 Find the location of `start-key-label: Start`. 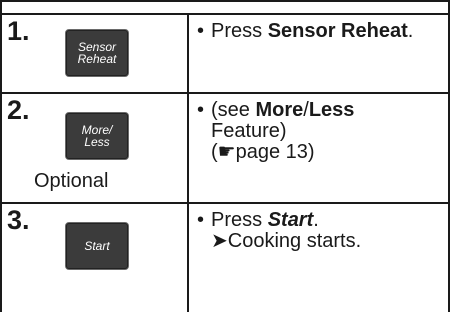

start-key-label: Start is located at coordinates (97, 246).